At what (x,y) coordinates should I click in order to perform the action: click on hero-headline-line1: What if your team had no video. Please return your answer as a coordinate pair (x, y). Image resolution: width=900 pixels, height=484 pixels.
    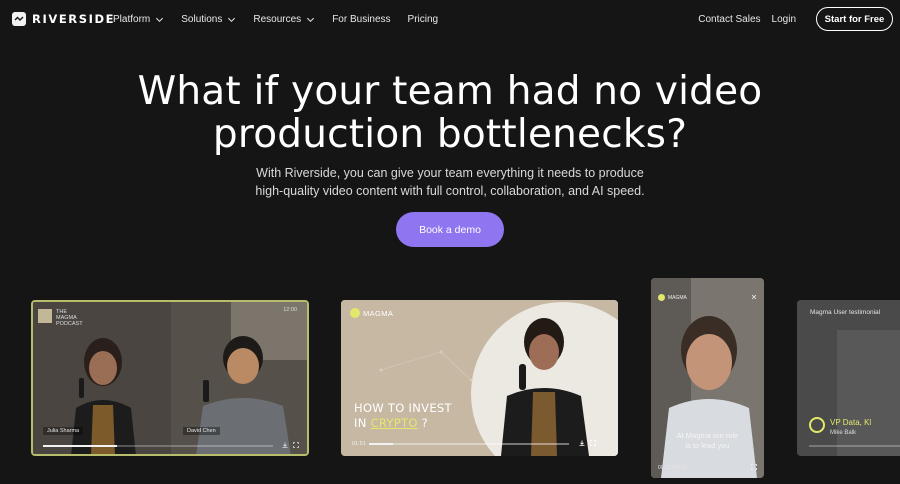
    Looking at the image, I should click on (450, 91).